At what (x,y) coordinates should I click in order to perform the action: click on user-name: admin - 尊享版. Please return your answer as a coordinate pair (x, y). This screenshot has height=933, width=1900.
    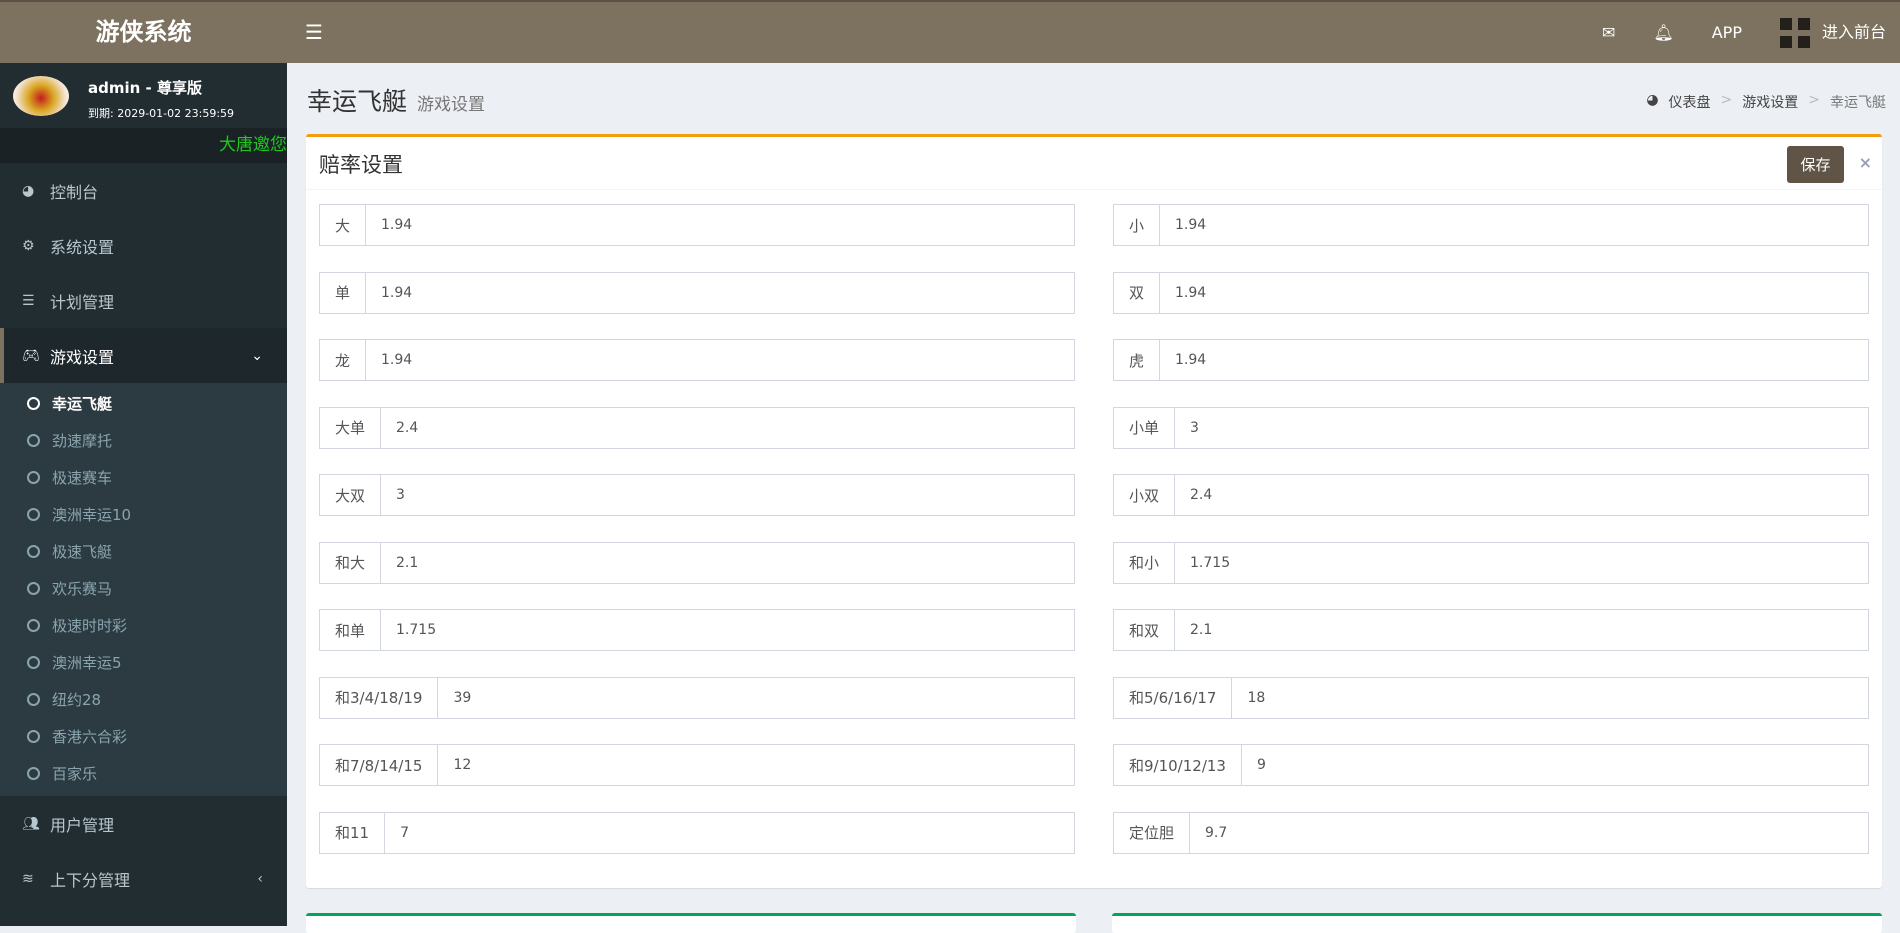
    Looking at the image, I should click on (145, 88).